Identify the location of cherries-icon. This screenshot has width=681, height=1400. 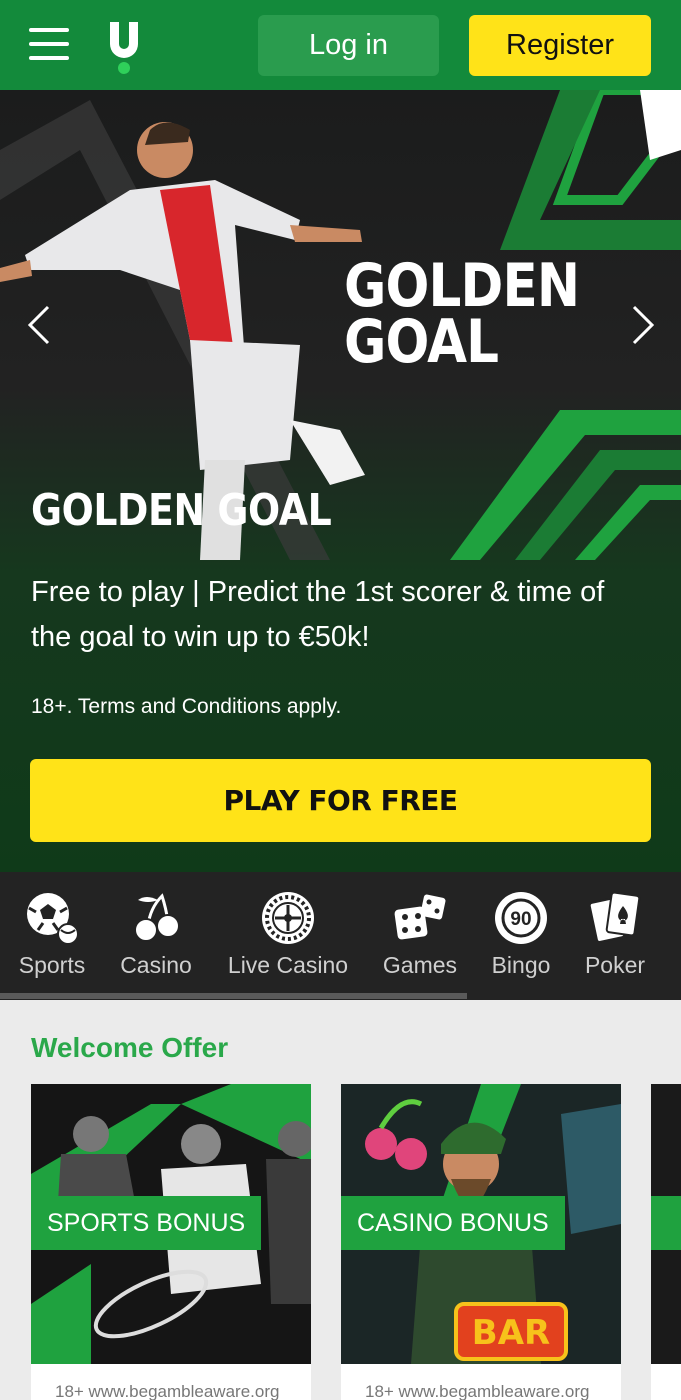
(157, 917).